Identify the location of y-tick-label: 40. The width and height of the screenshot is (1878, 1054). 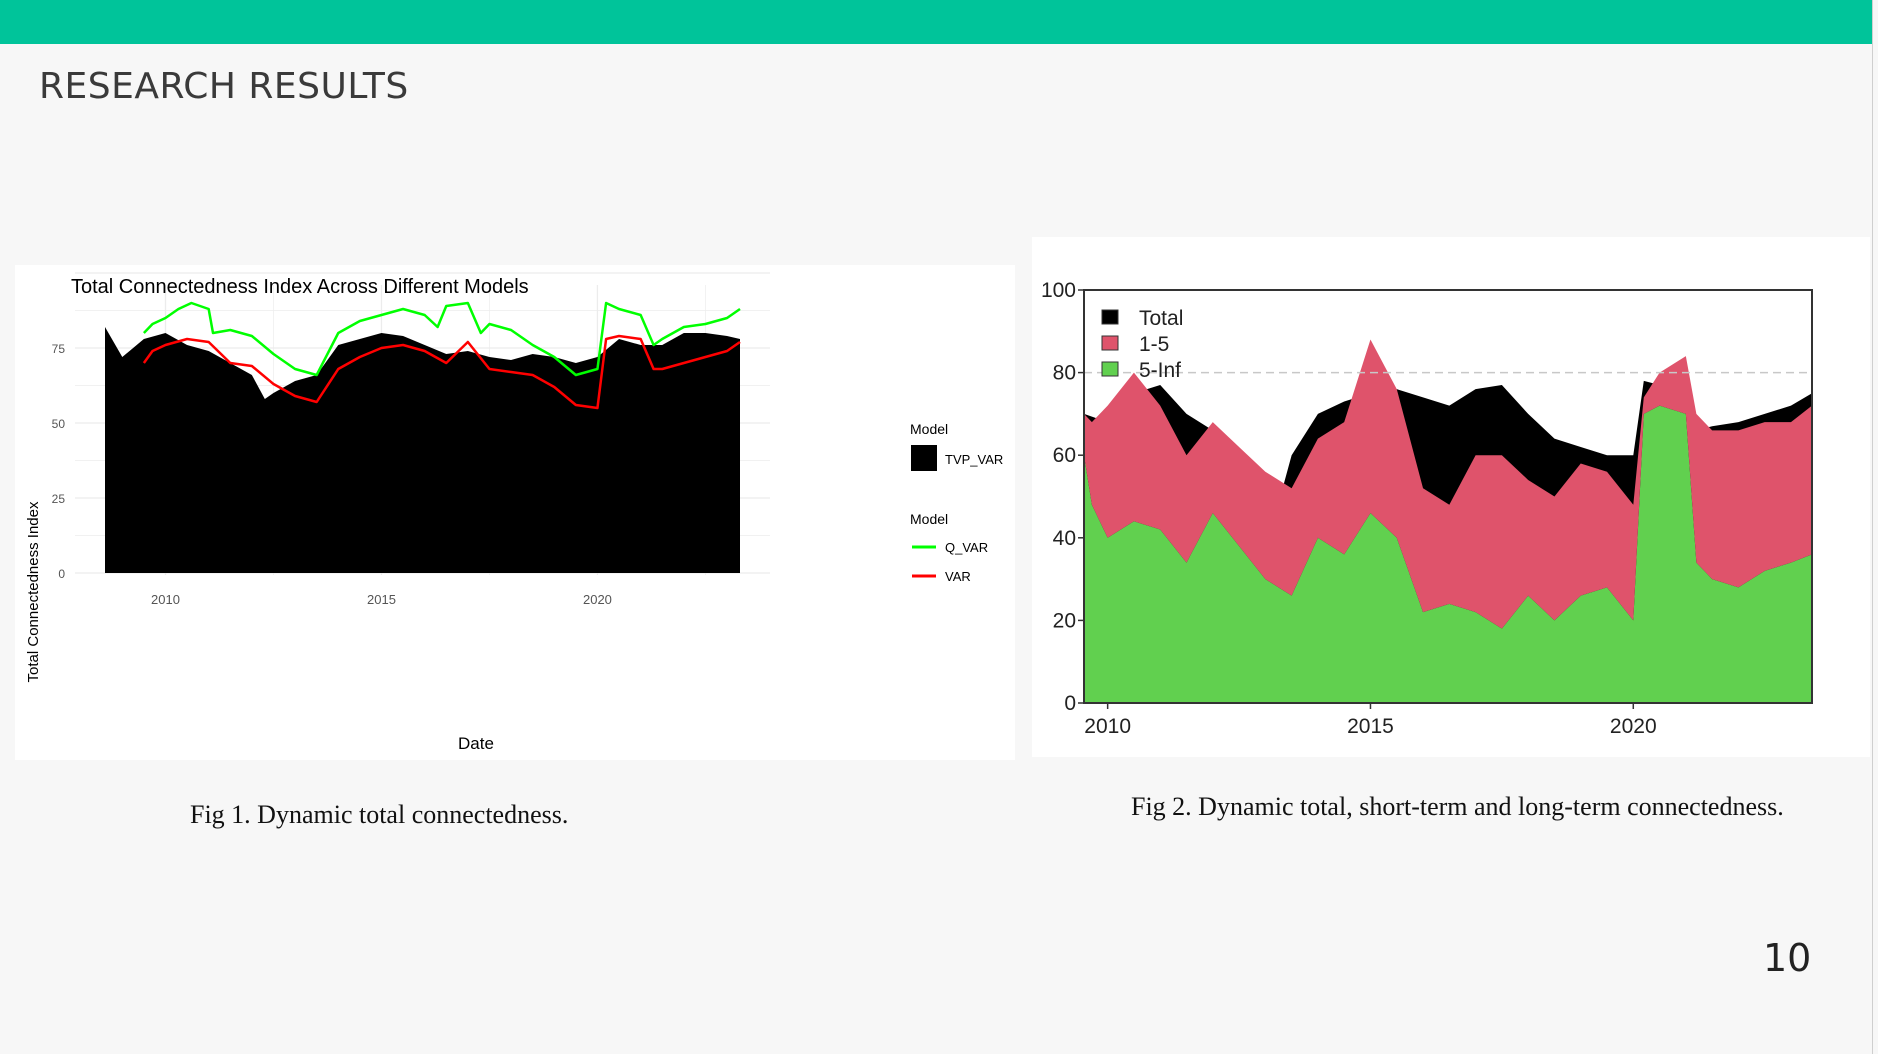
(1064, 538).